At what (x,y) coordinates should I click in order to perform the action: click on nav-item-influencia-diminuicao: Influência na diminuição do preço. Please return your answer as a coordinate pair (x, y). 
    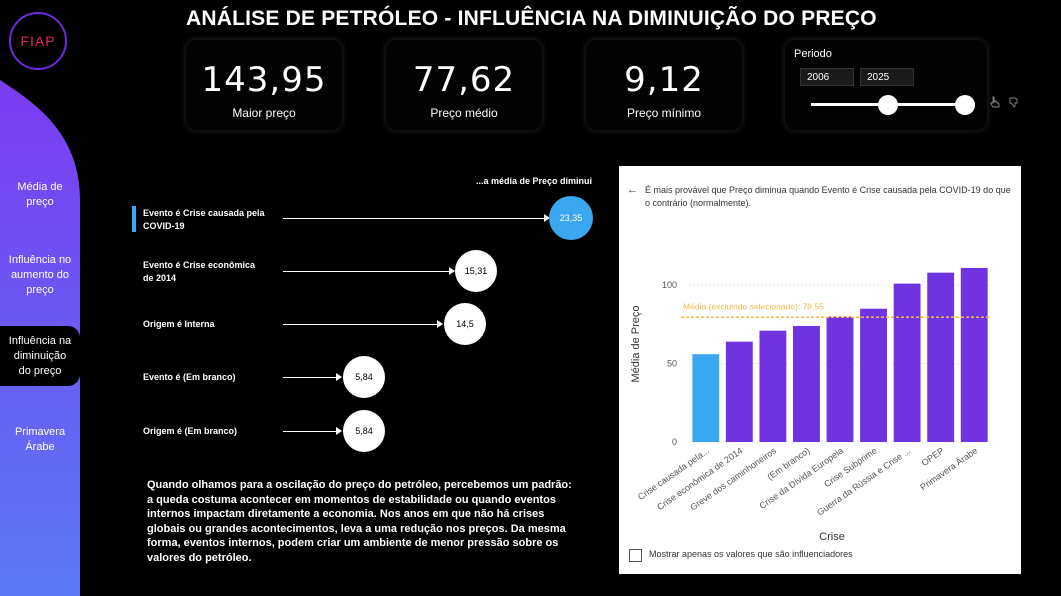
    Looking at the image, I should click on (40, 356).